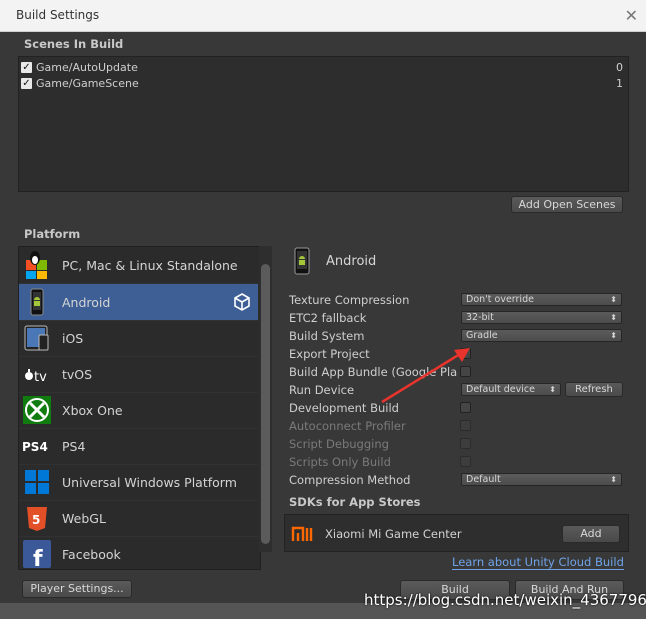 The height and width of the screenshot is (619, 646). I want to click on platform-label: Xbox One, so click(92, 410).